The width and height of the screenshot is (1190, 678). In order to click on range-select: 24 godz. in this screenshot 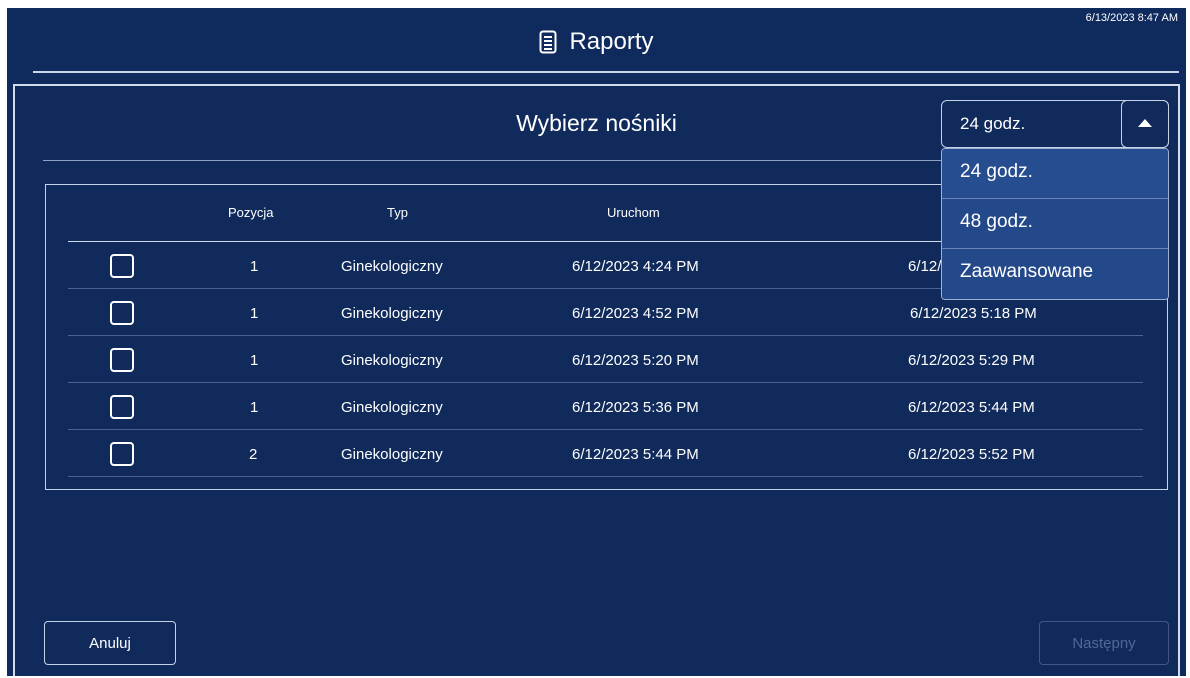, I will do `click(1055, 124)`.